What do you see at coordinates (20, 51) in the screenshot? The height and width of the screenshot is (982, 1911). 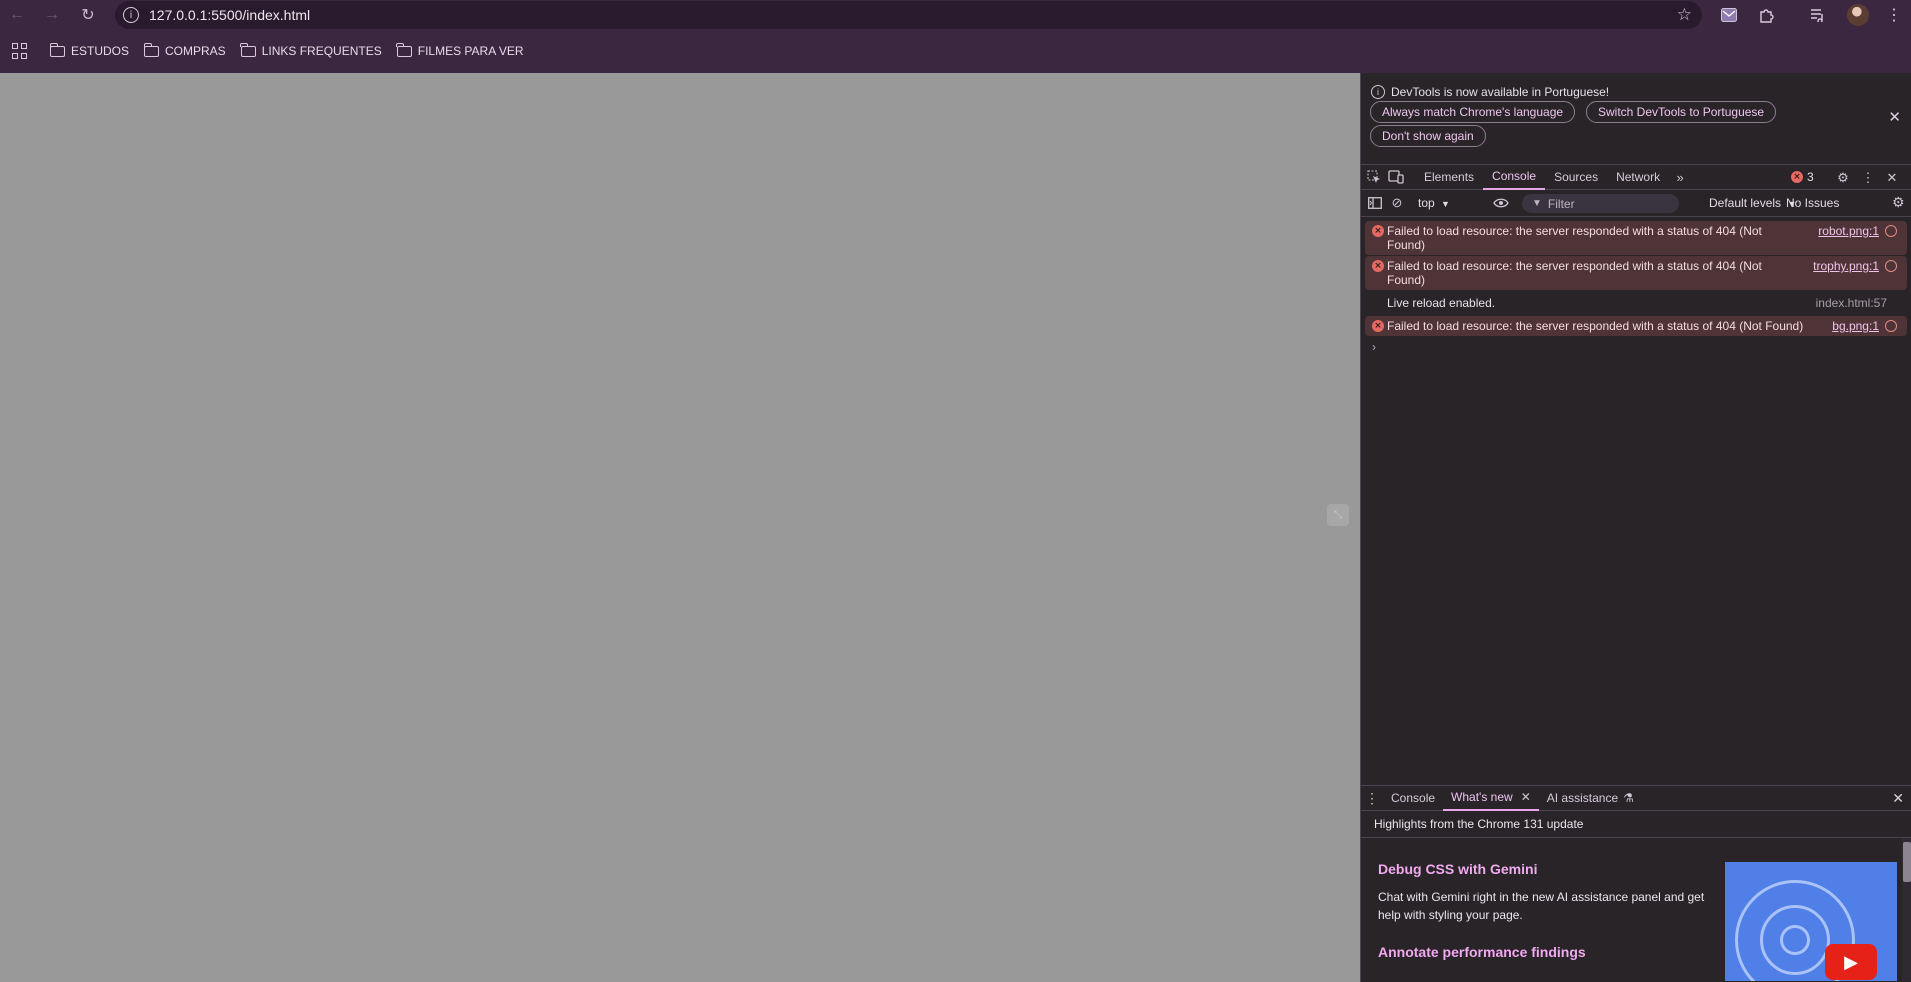 I see `apps-grid-icon` at bounding box center [20, 51].